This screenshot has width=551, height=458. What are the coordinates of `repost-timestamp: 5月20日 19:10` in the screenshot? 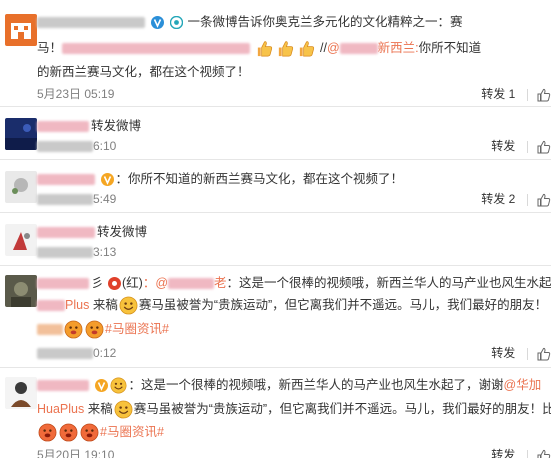 It's located at (75, 451).